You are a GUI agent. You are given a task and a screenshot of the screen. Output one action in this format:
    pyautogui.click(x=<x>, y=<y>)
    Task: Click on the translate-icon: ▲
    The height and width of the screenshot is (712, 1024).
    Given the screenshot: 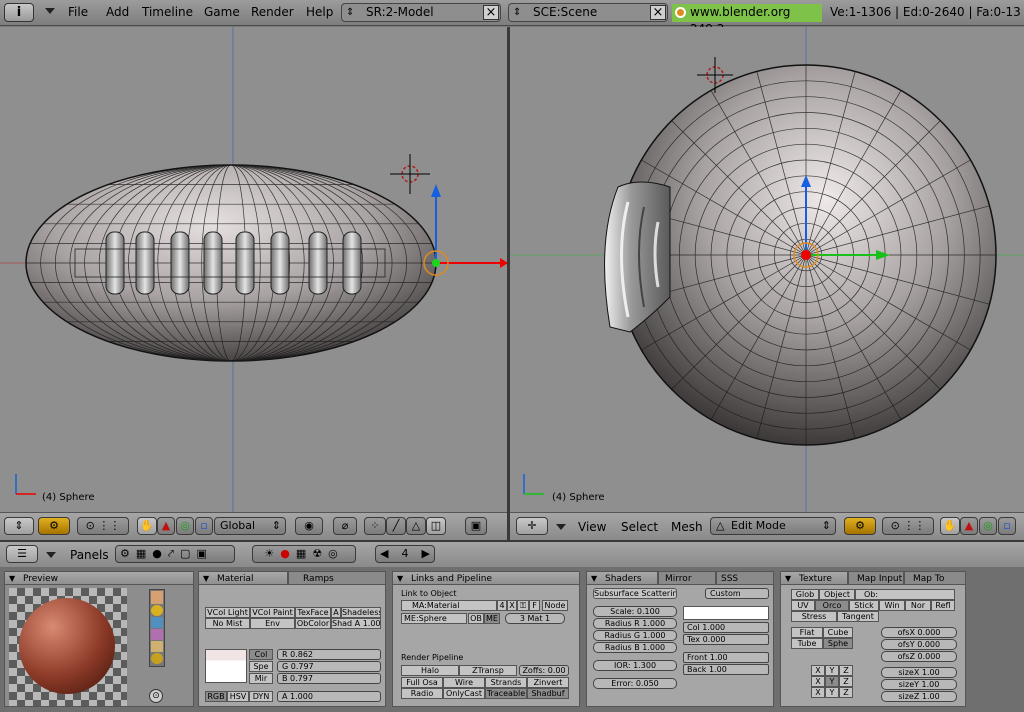 What is the action you would take?
    pyautogui.click(x=969, y=526)
    